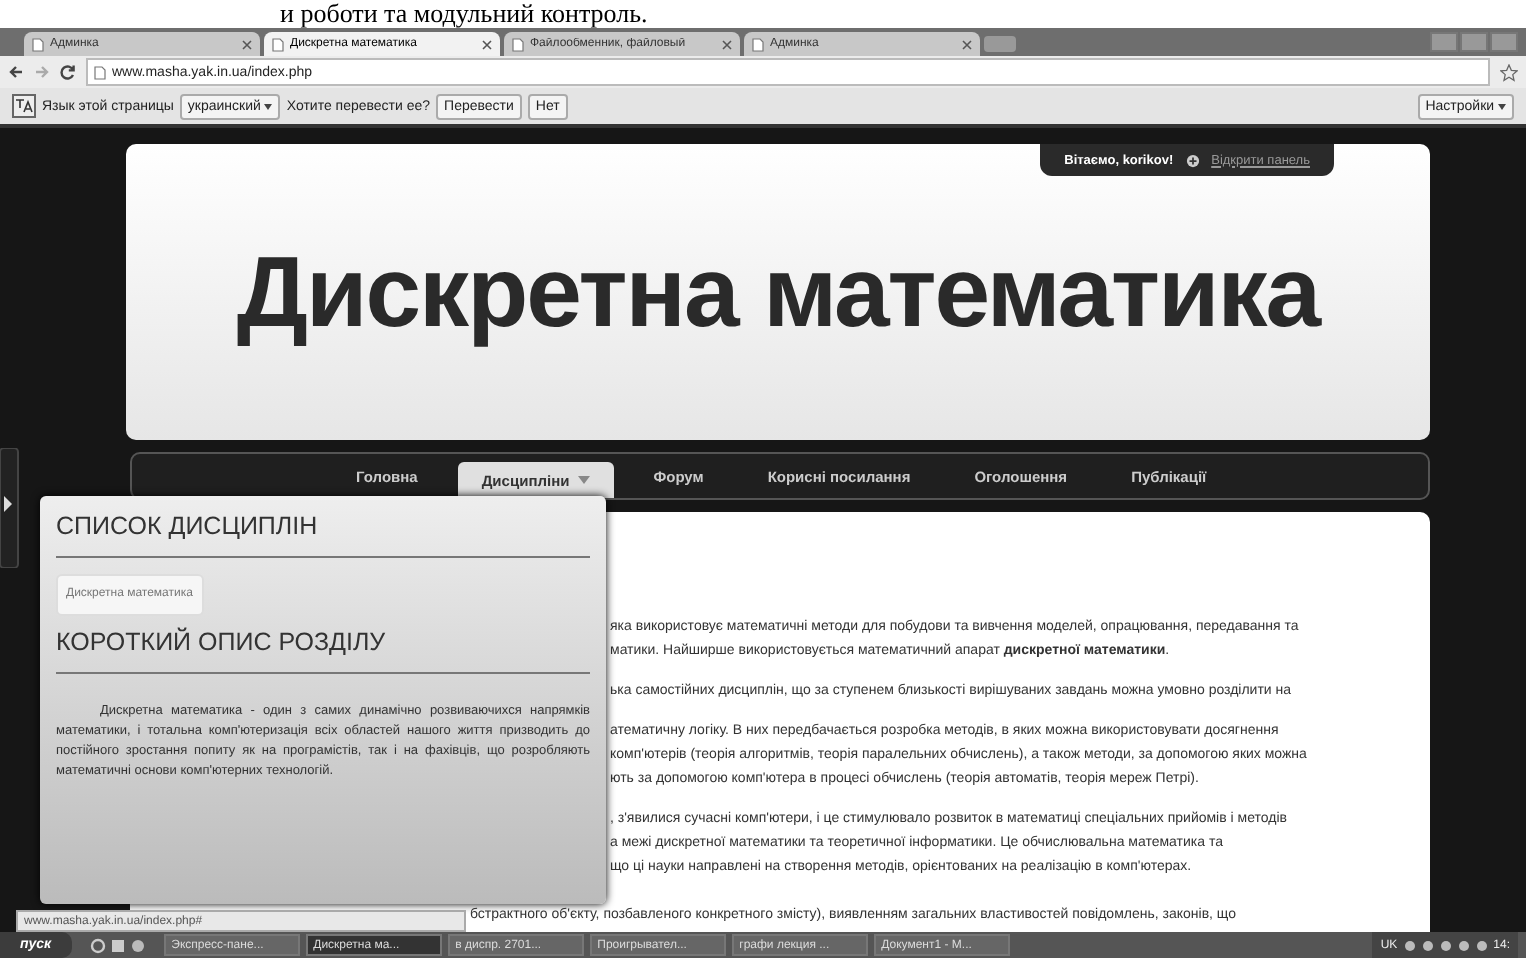 The height and width of the screenshot is (958, 1526). Describe the element at coordinates (24, 106) in the screenshot. I see `translate-icon` at that location.